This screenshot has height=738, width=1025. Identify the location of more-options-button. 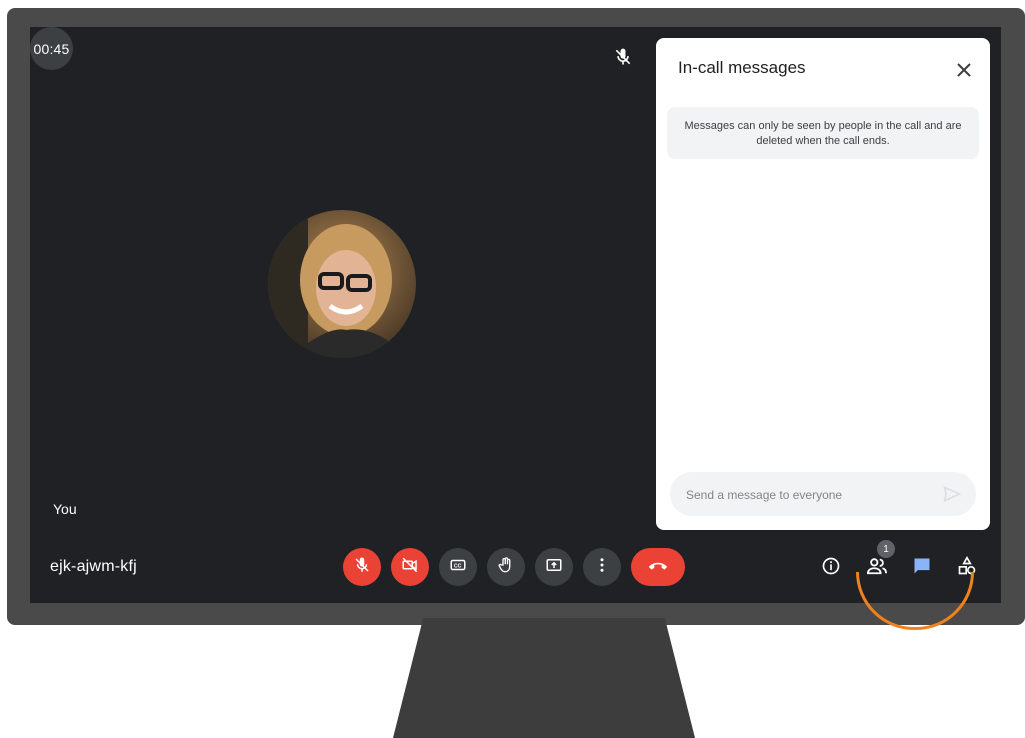
(602, 567).